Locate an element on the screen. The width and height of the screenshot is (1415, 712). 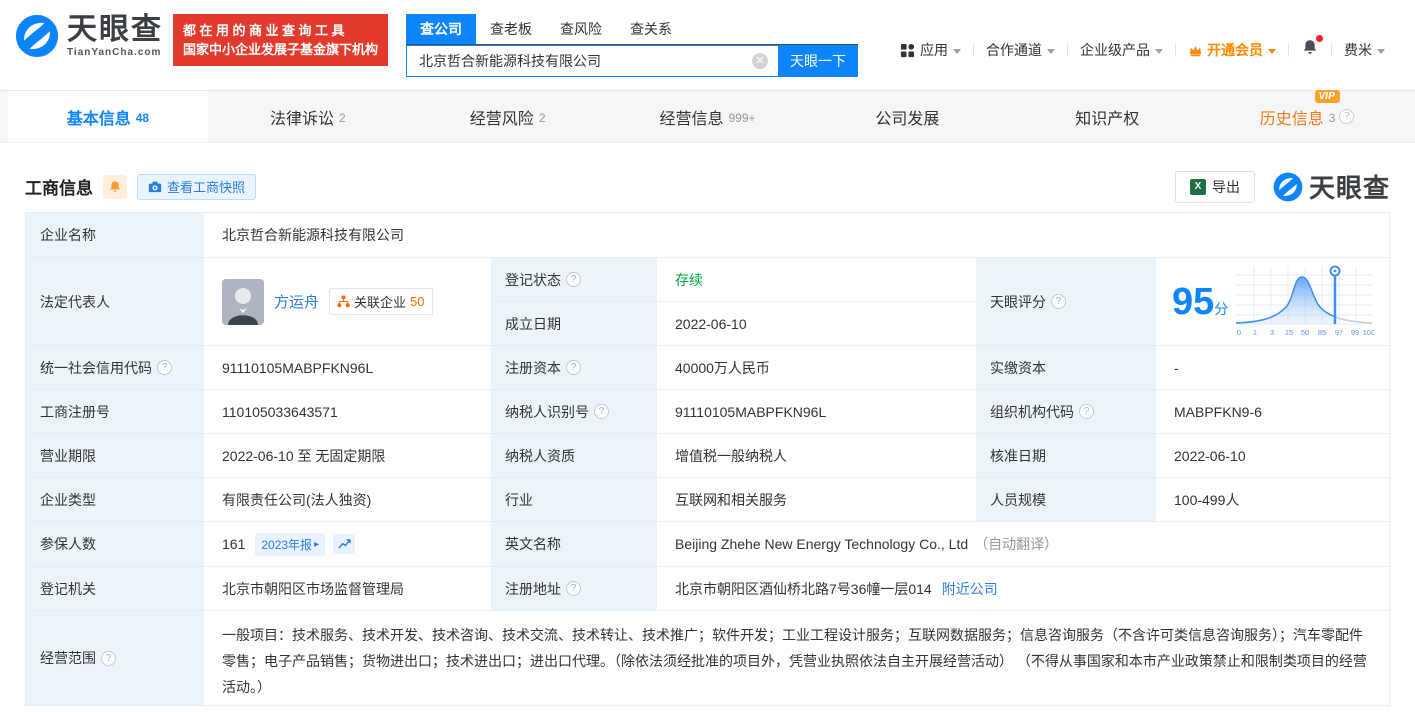
svg-text: 1 is located at coordinates (1255, 332).